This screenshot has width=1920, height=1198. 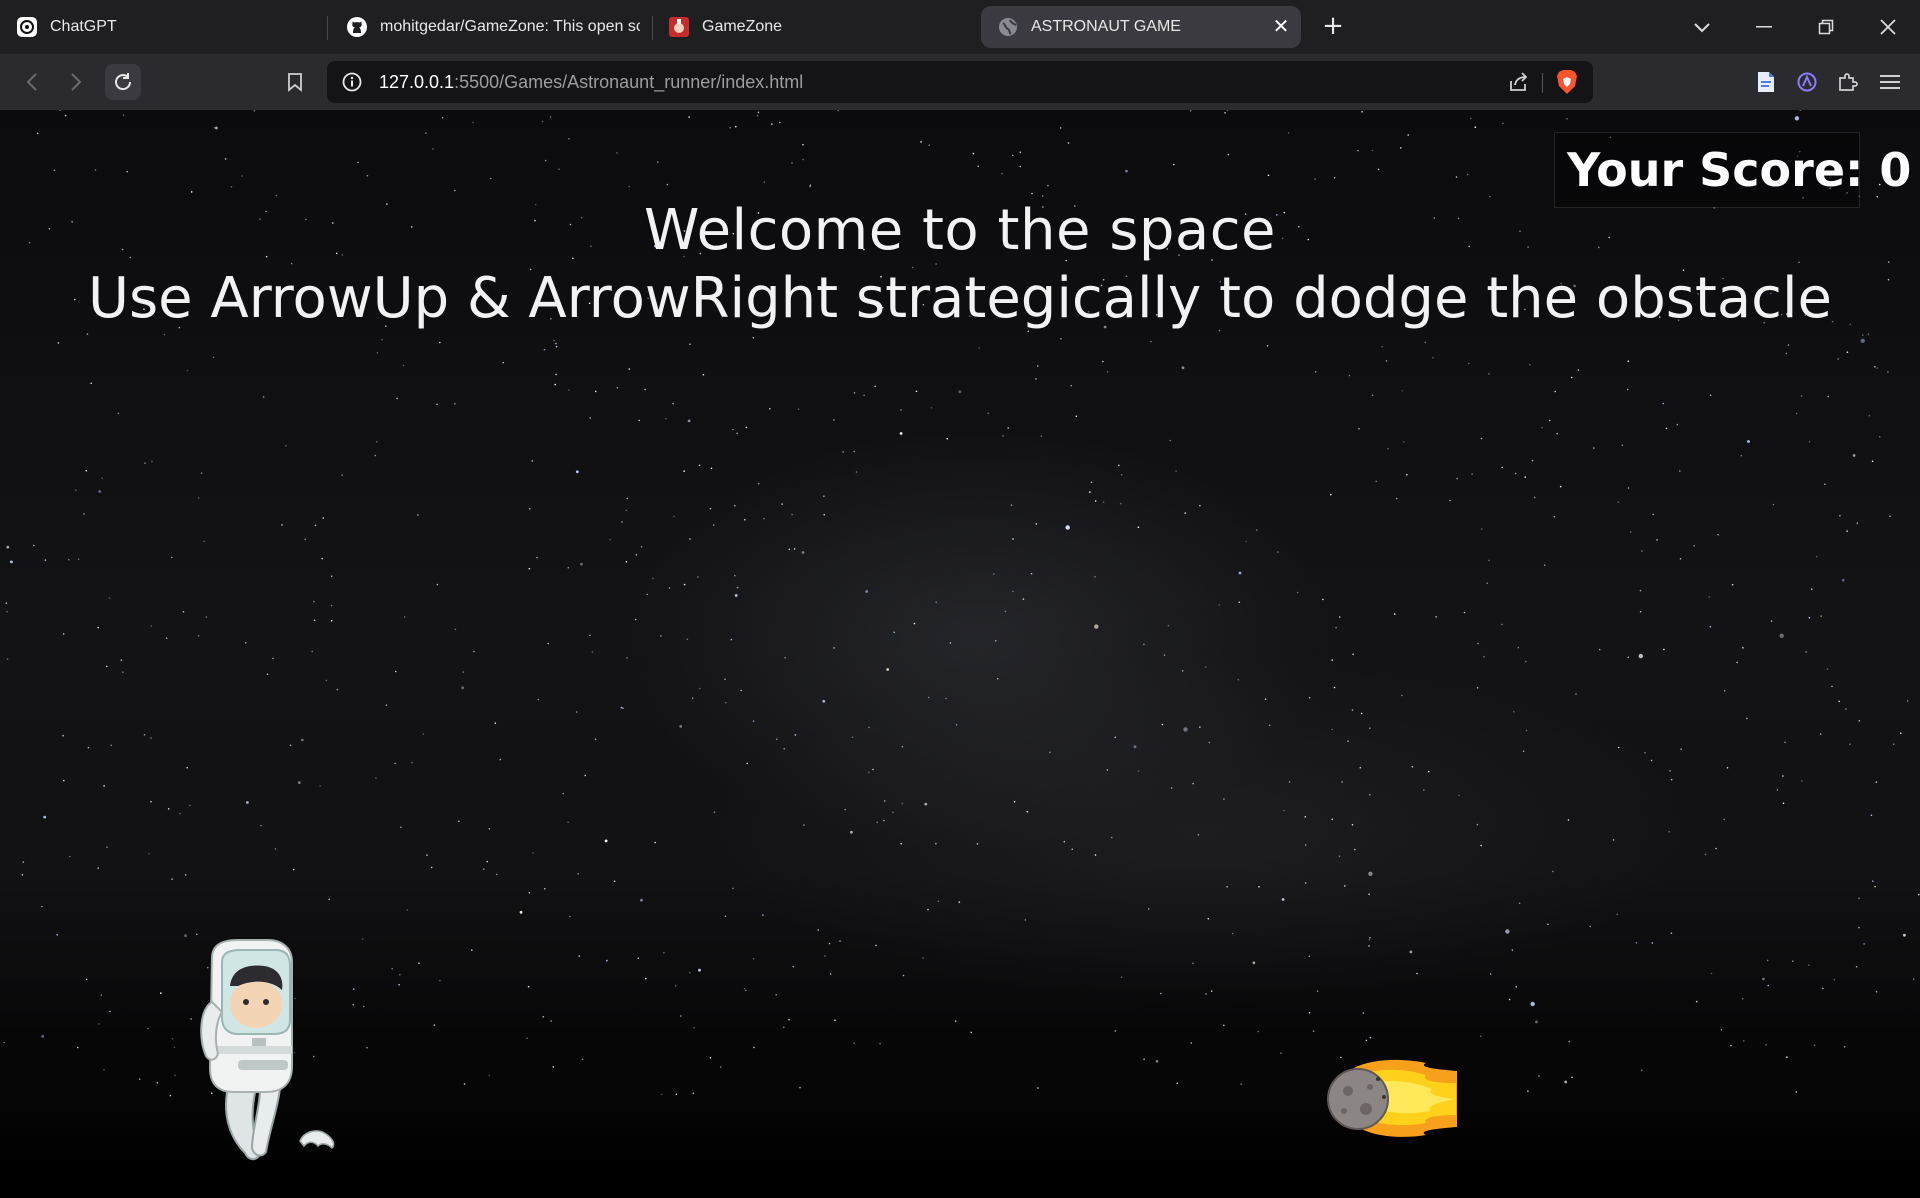 I want to click on close-tab-icon: ✕, so click(x=1281, y=27).